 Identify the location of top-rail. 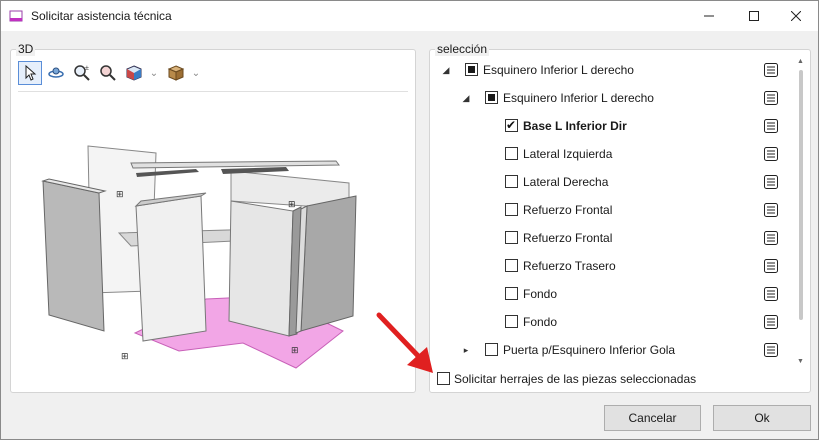
(235, 164).